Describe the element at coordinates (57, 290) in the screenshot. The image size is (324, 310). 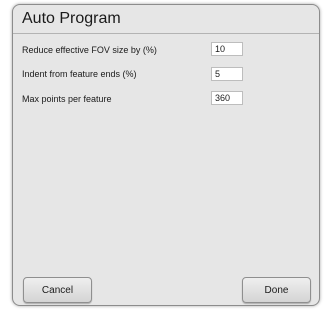
I see `cancel-button: Cancel` at that location.